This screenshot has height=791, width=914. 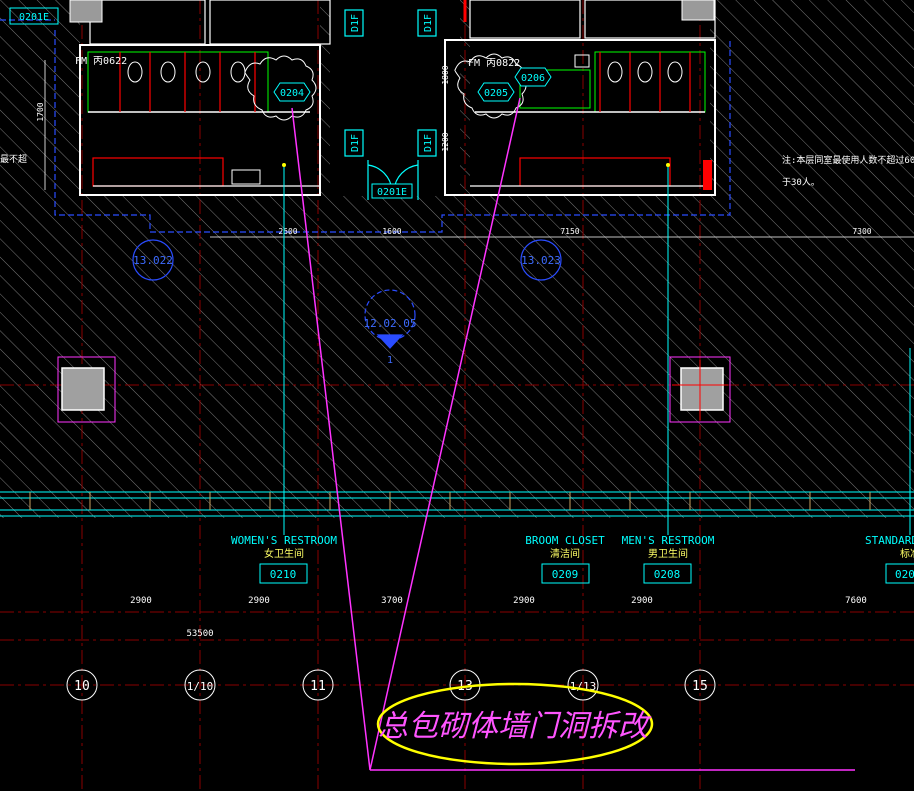 I want to click on ref-section-mark: 12.02.05, so click(x=390, y=323).